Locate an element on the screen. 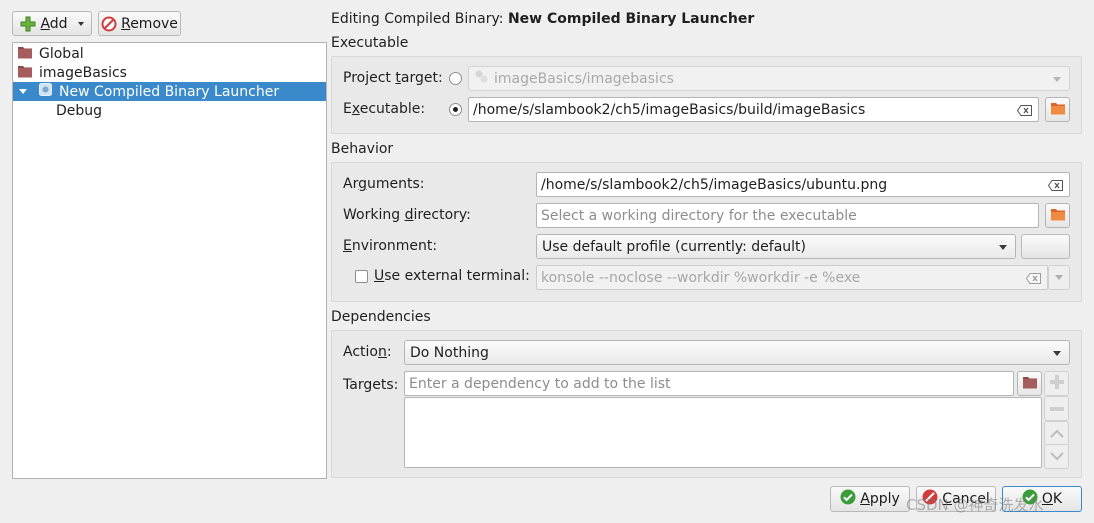 The width and height of the screenshot is (1094, 523). tree-item-global: Global is located at coordinates (169, 53).